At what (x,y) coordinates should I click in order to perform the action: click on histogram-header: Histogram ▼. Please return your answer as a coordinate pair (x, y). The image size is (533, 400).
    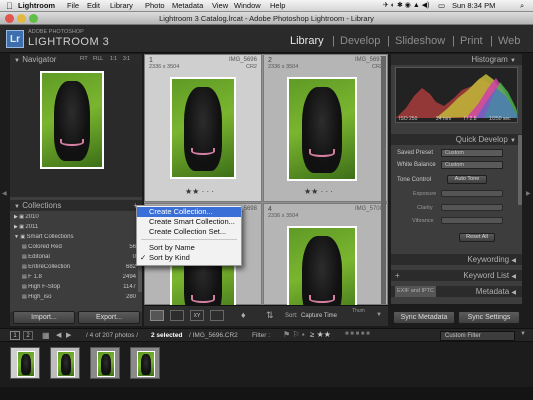
    Looking at the image, I should click on (456, 59).